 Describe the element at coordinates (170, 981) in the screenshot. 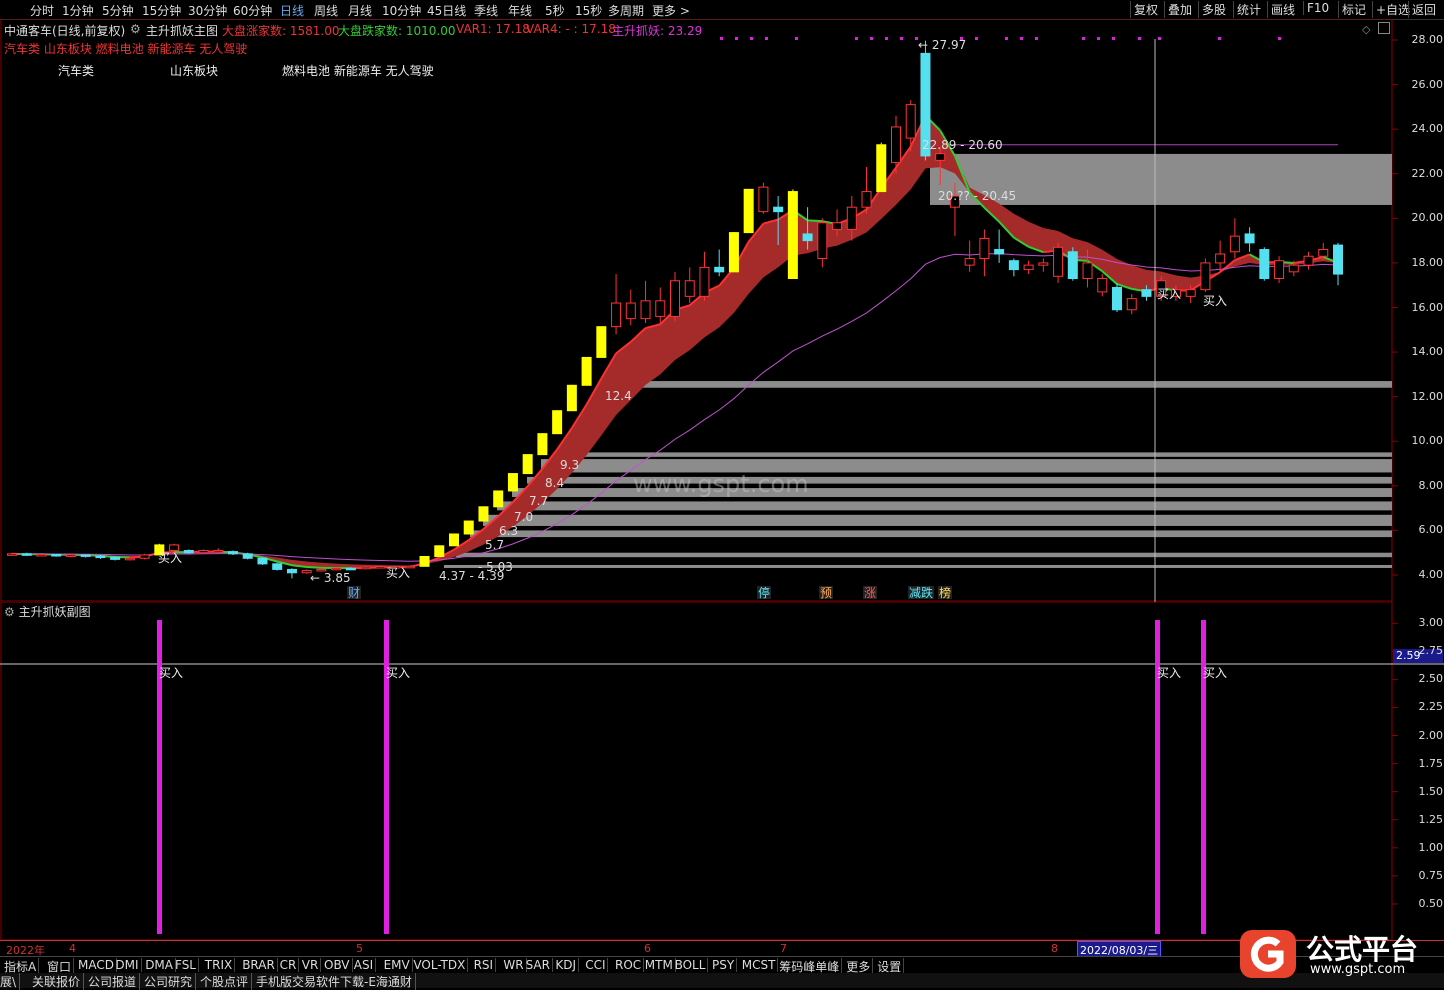

I see `bottom-link-3: 公司研究` at that location.